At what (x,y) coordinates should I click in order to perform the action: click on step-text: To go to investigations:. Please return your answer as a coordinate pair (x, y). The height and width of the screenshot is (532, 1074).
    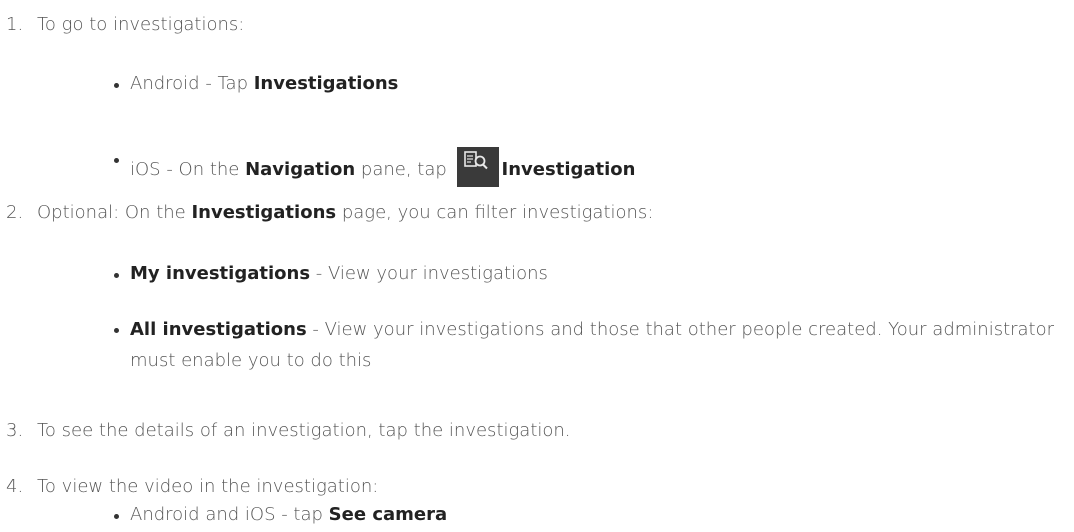
    Looking at the image, I should click on (141, 24).